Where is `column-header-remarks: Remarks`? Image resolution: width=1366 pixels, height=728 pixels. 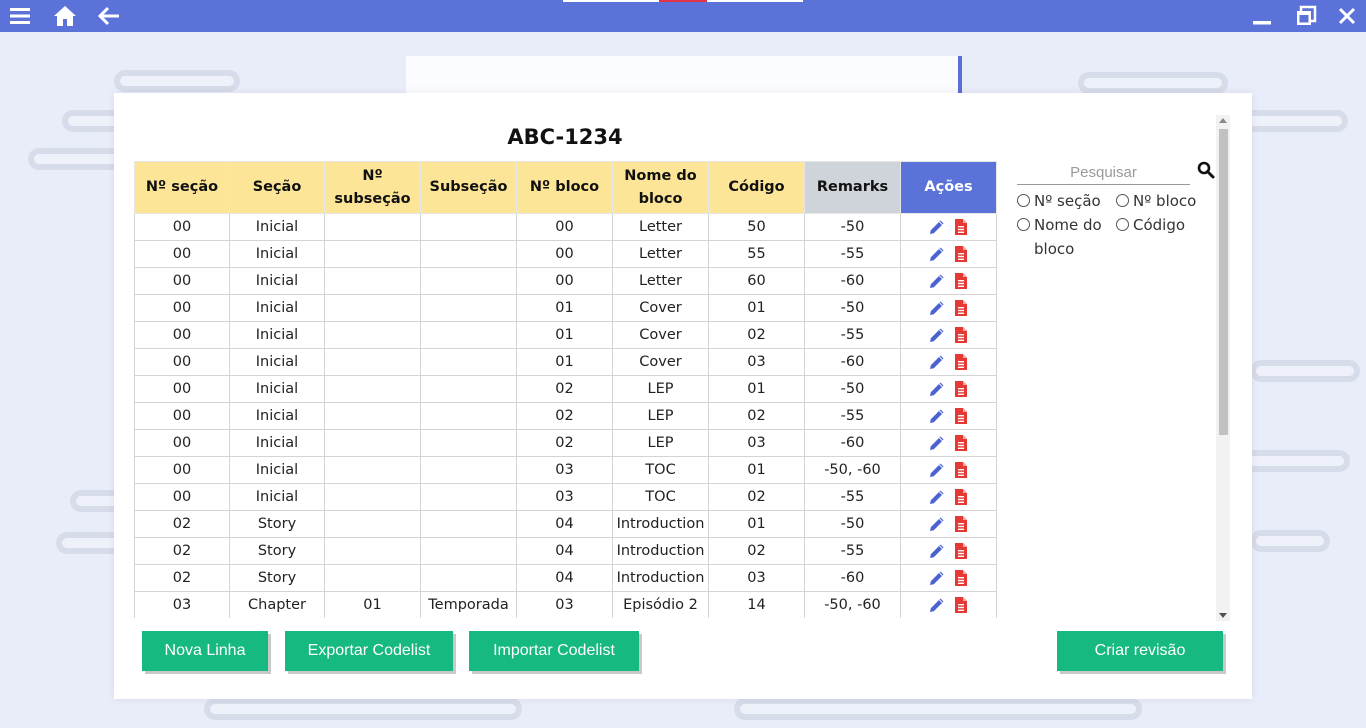 column-header-remarks: Remarks is located at coordinates (852, 187).